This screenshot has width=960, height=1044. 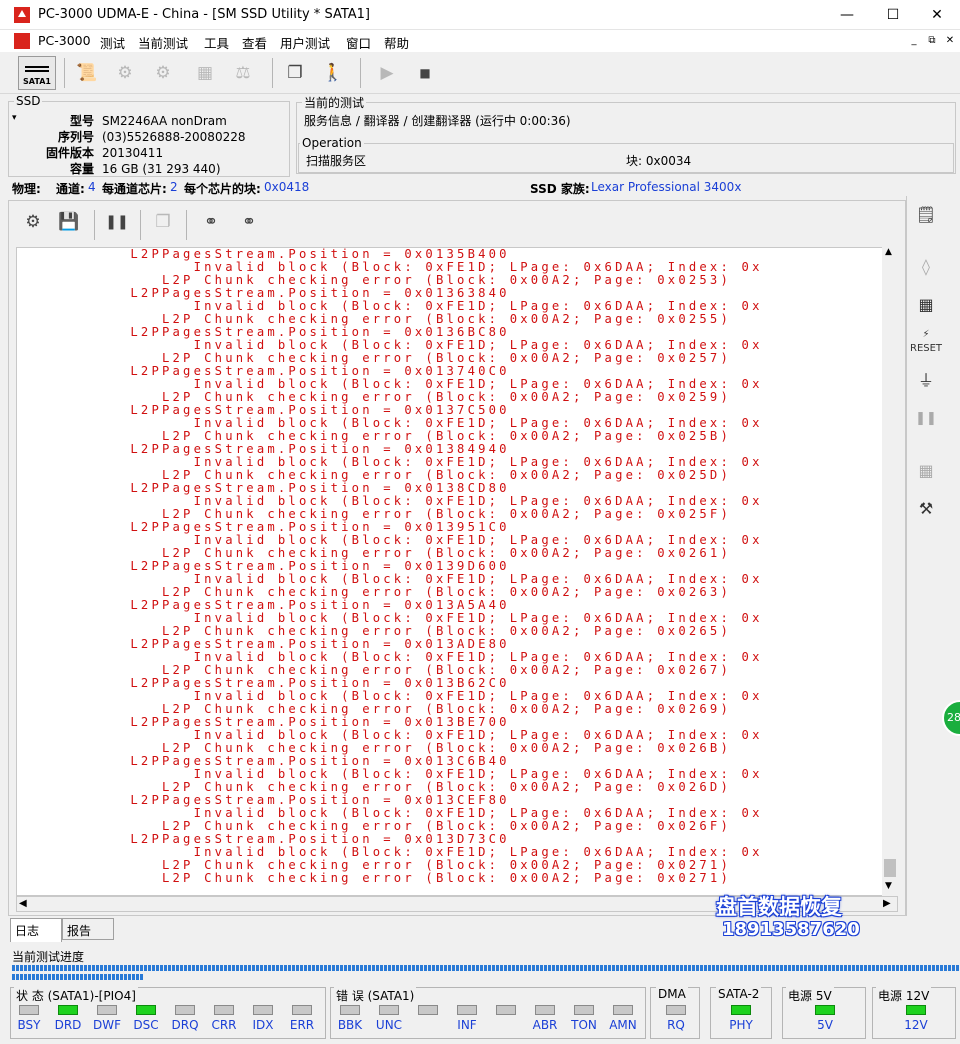 I want to click on close-button: ✕, so click(x=937, y=15).